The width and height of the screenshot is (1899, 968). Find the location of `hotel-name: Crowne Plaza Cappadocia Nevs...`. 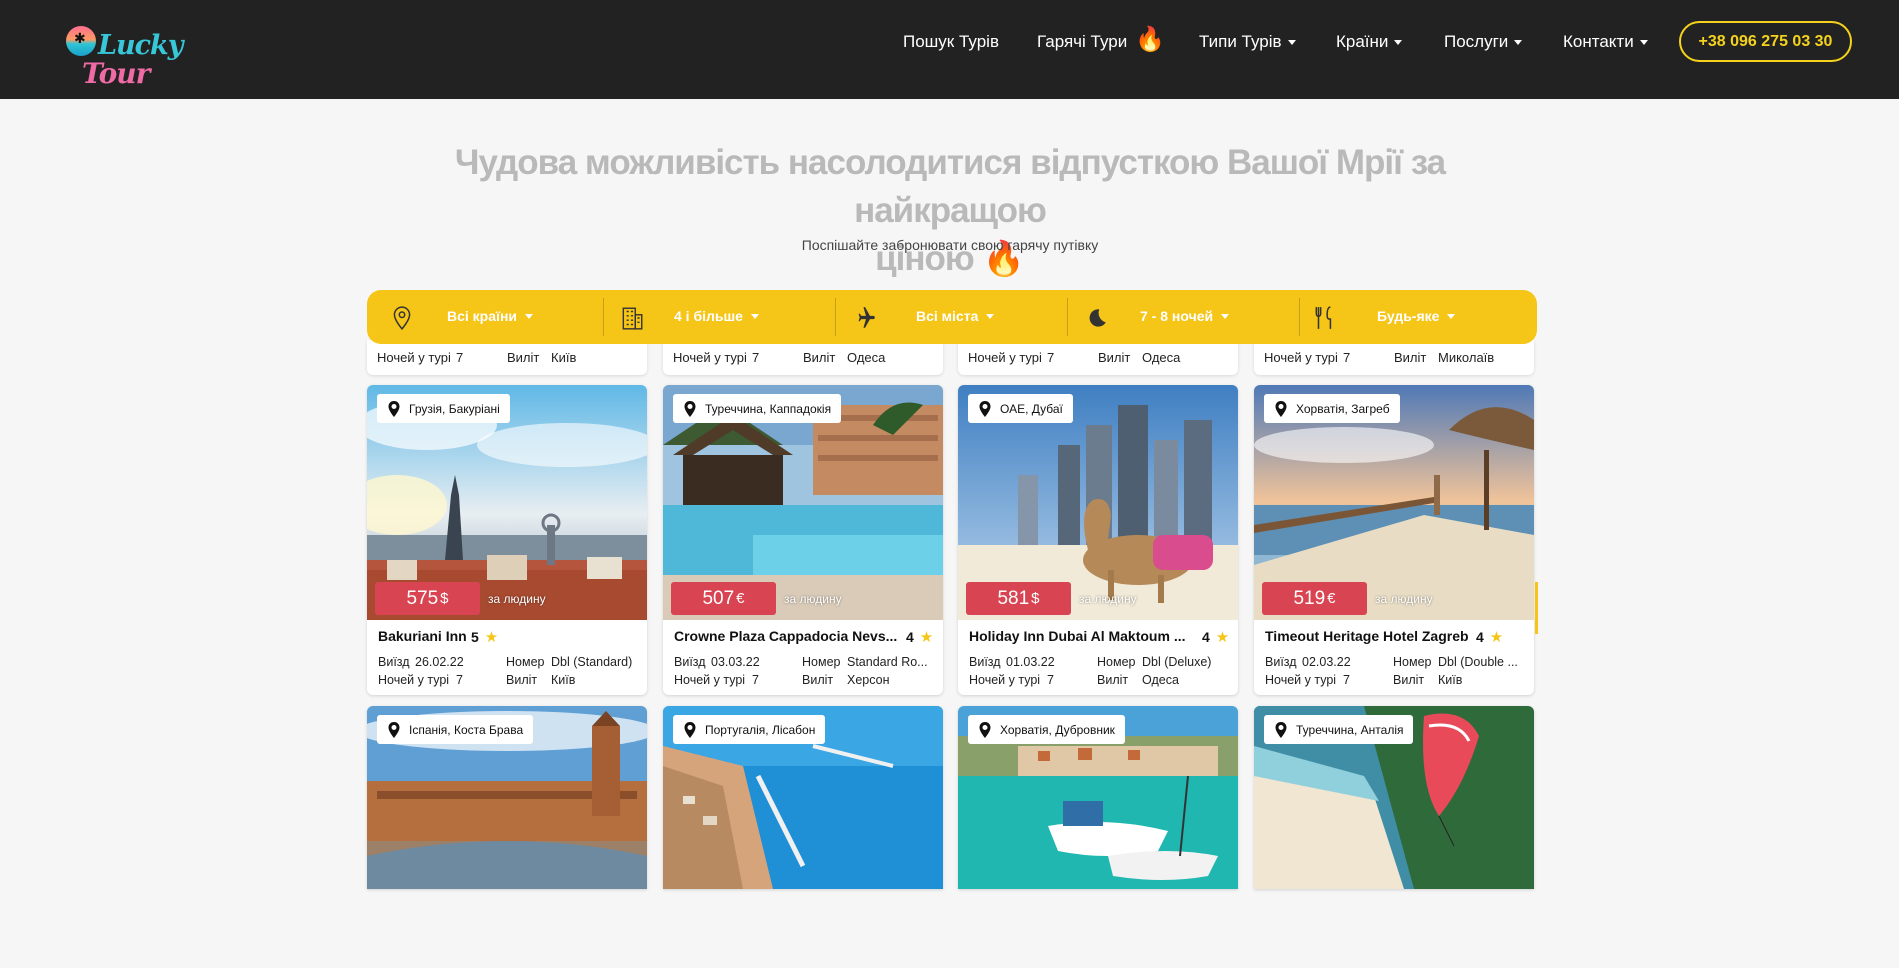

hotel-name: Crowne Plaza Cappadocia Nevs... is located at coordinates (785, 636).